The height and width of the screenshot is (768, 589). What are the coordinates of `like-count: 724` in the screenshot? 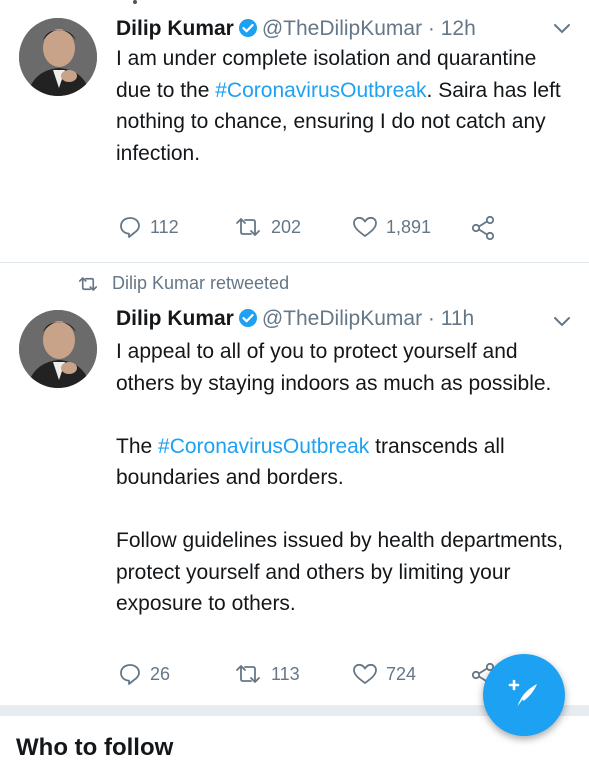 It's located at (401, 673).